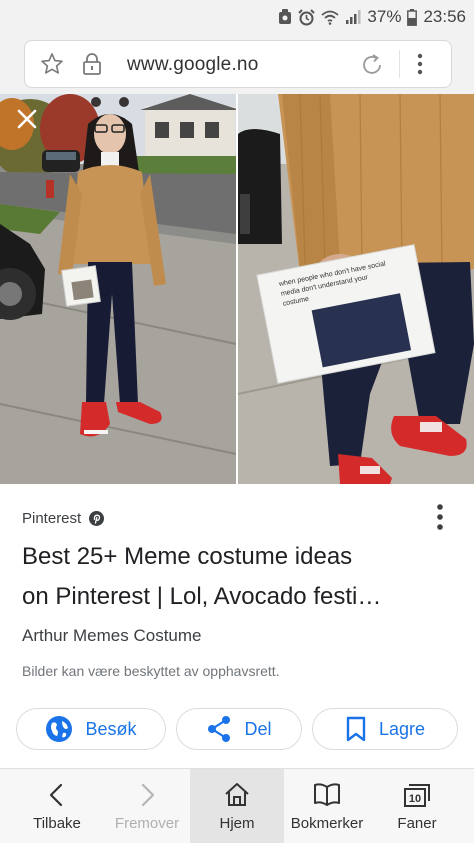 This screenshot has width=474, height=843. What do you see at coordinates (440, 517) in the screenshot?
I see `more-options-icon` at bounding box center [440, 517].